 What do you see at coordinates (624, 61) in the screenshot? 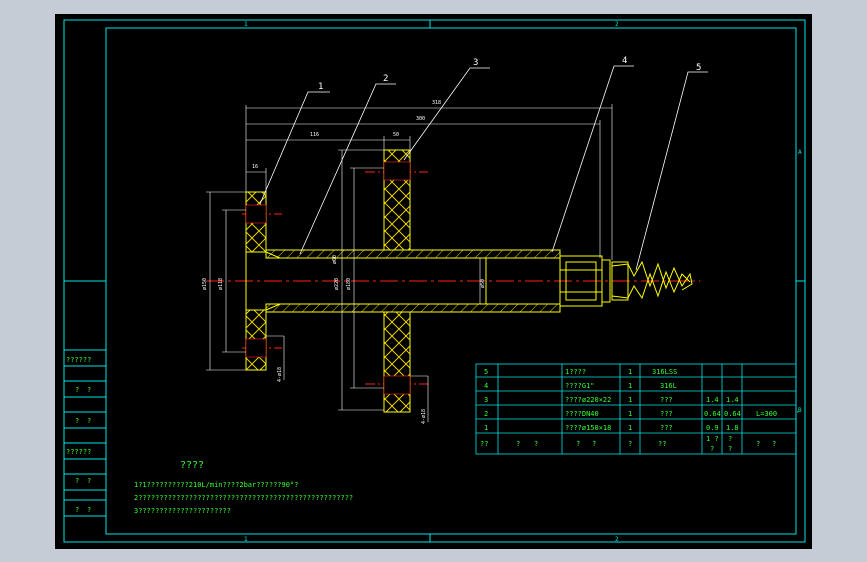
I see `balloon-4: 4` at bounding box center [624, 61].